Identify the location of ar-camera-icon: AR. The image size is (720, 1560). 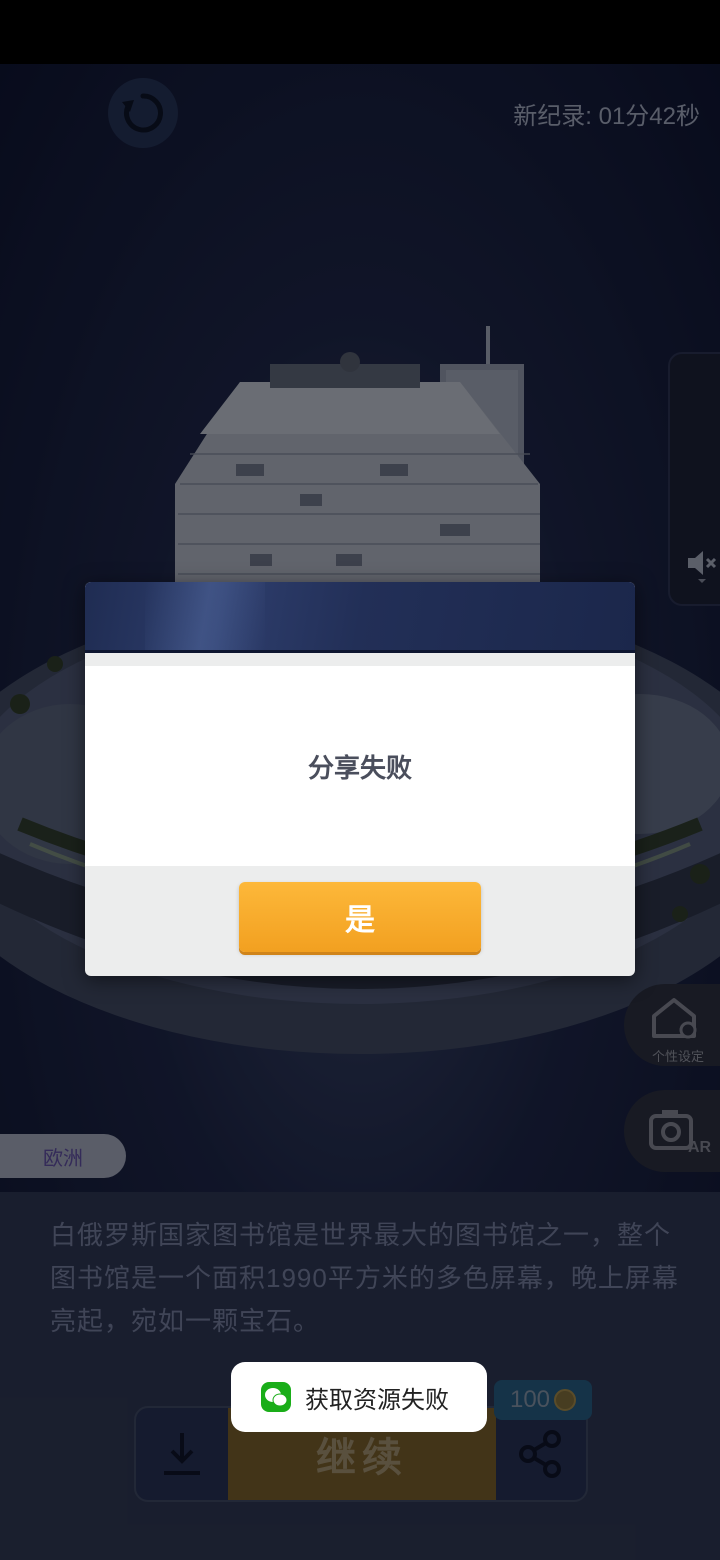
(680, 1132).